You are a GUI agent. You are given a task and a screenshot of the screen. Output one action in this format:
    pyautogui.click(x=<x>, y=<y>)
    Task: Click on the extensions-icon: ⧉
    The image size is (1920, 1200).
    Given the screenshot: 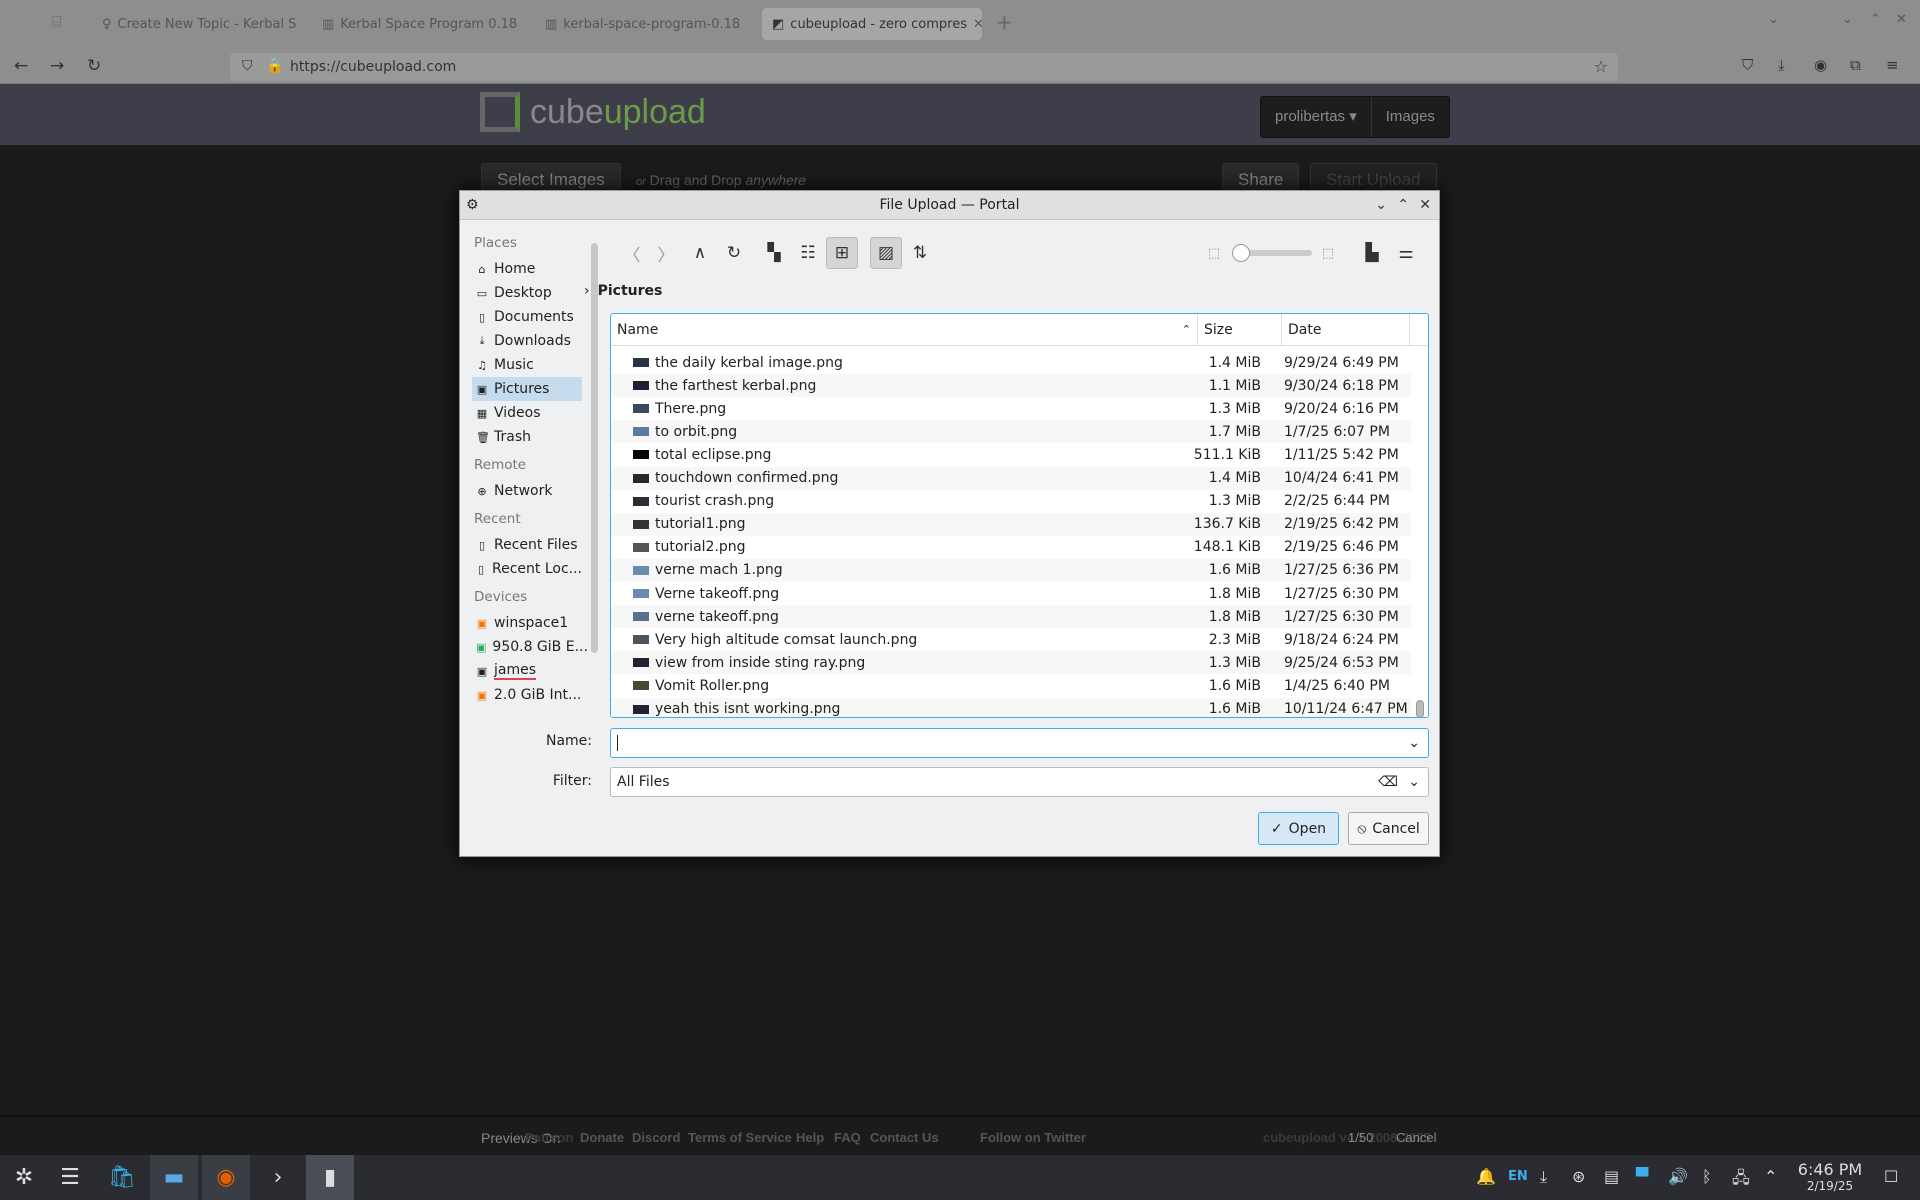 What is the action you would take?
    pyautogui.click(x=1855, y=65)
    